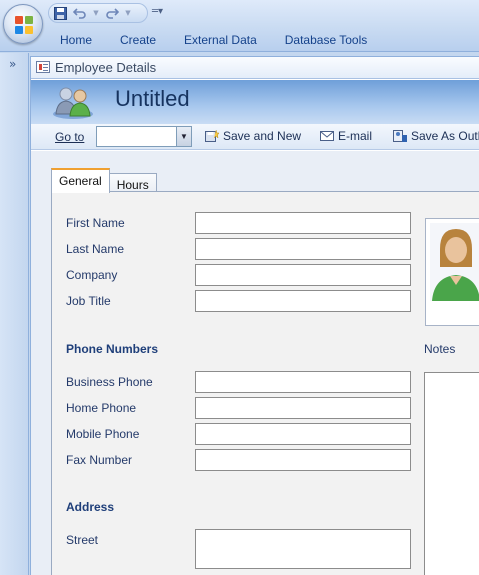 The height and width of the screenshot is (575, 479). Describe the element at coordinates (43, 67) in the screenshot. I see `form-icon` at that location.